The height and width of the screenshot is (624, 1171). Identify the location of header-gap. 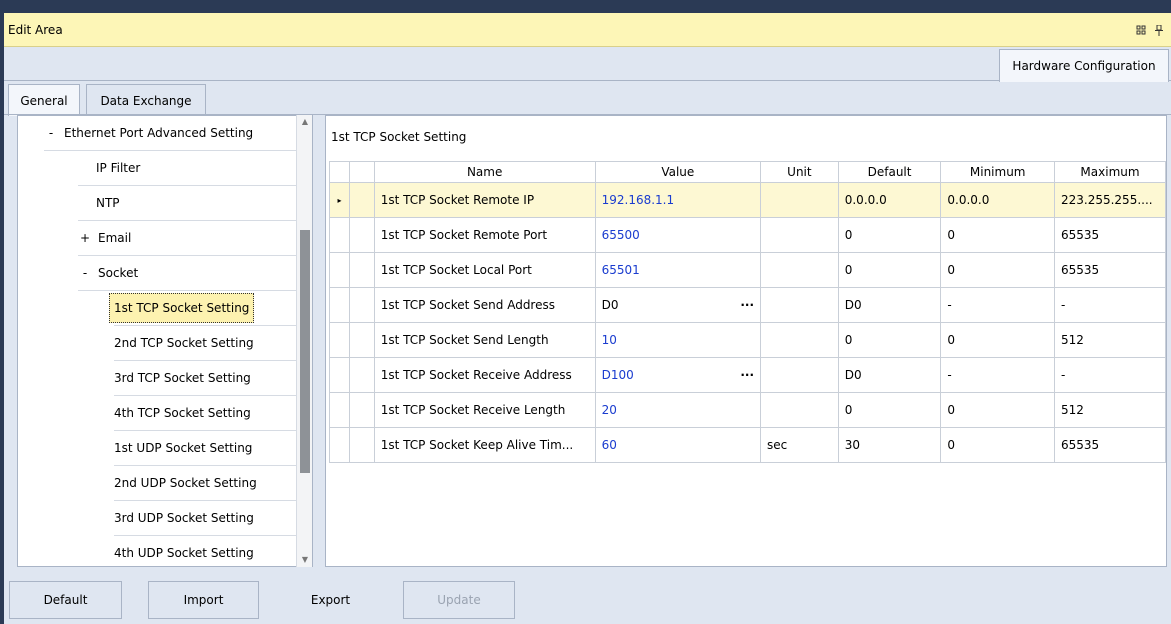
(361, 172).